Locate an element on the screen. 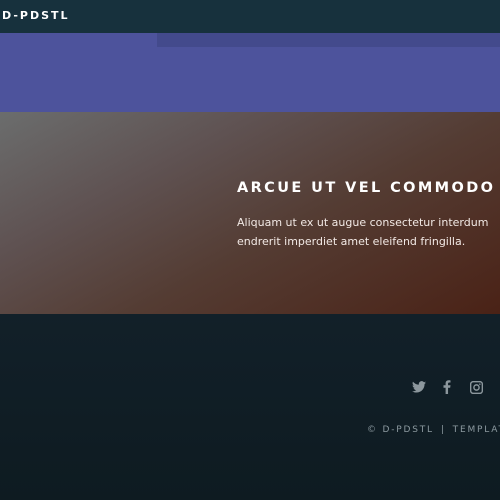 The image size is (500, 500). copyright-owner: © D-PDSTL is located at coordinates (400, 430).